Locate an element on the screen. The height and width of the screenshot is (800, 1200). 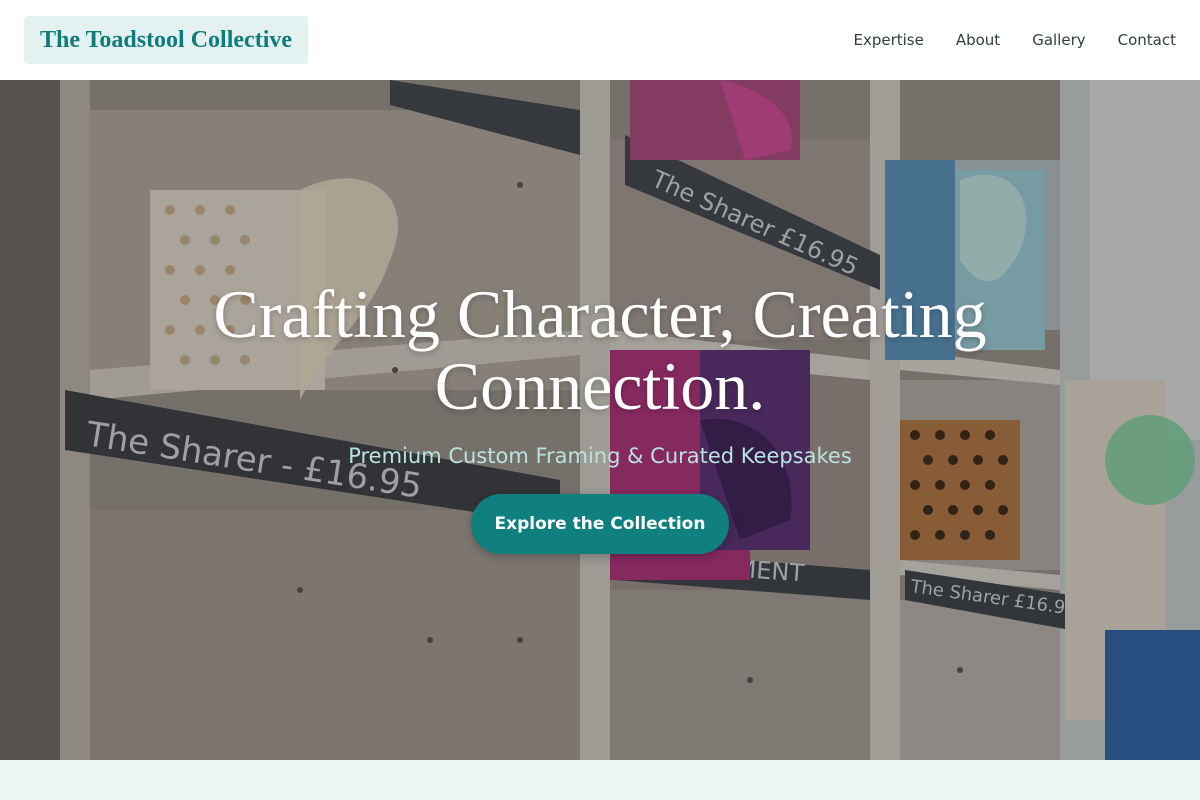
main-nav: Expertise About Gallery Contact is located at coordinates (998, 40).